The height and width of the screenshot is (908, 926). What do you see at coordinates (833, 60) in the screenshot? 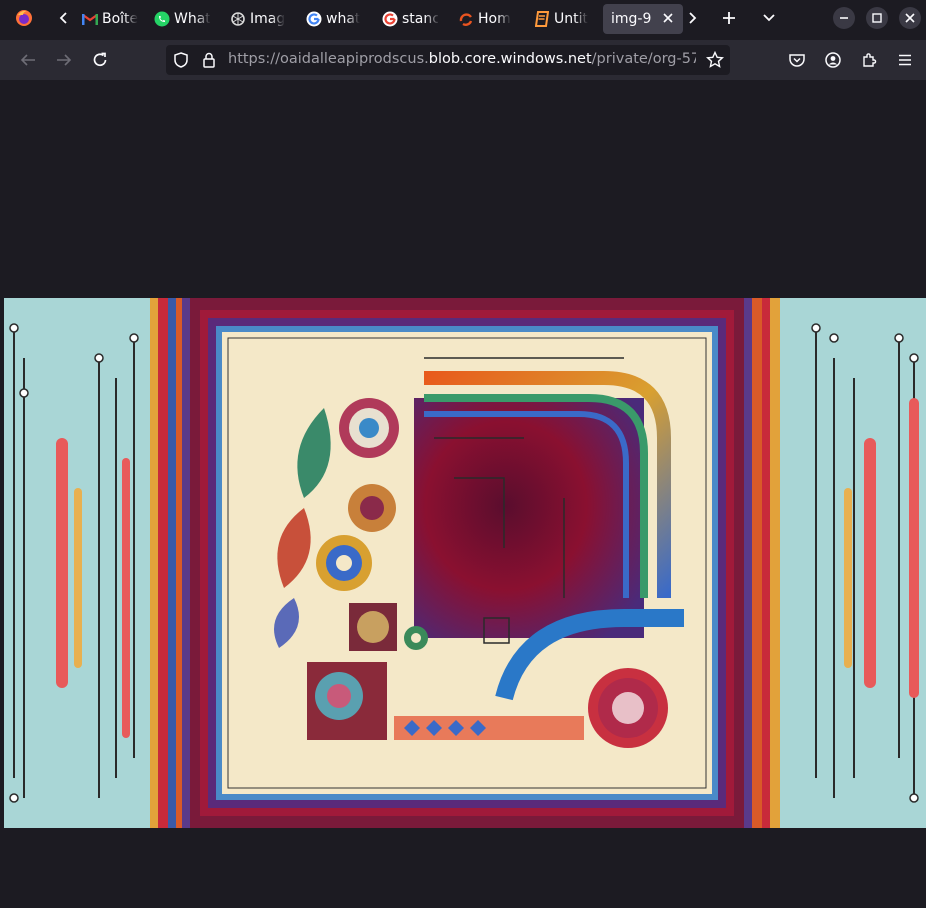
I see `account-icon` at bounding box center [833, 60].